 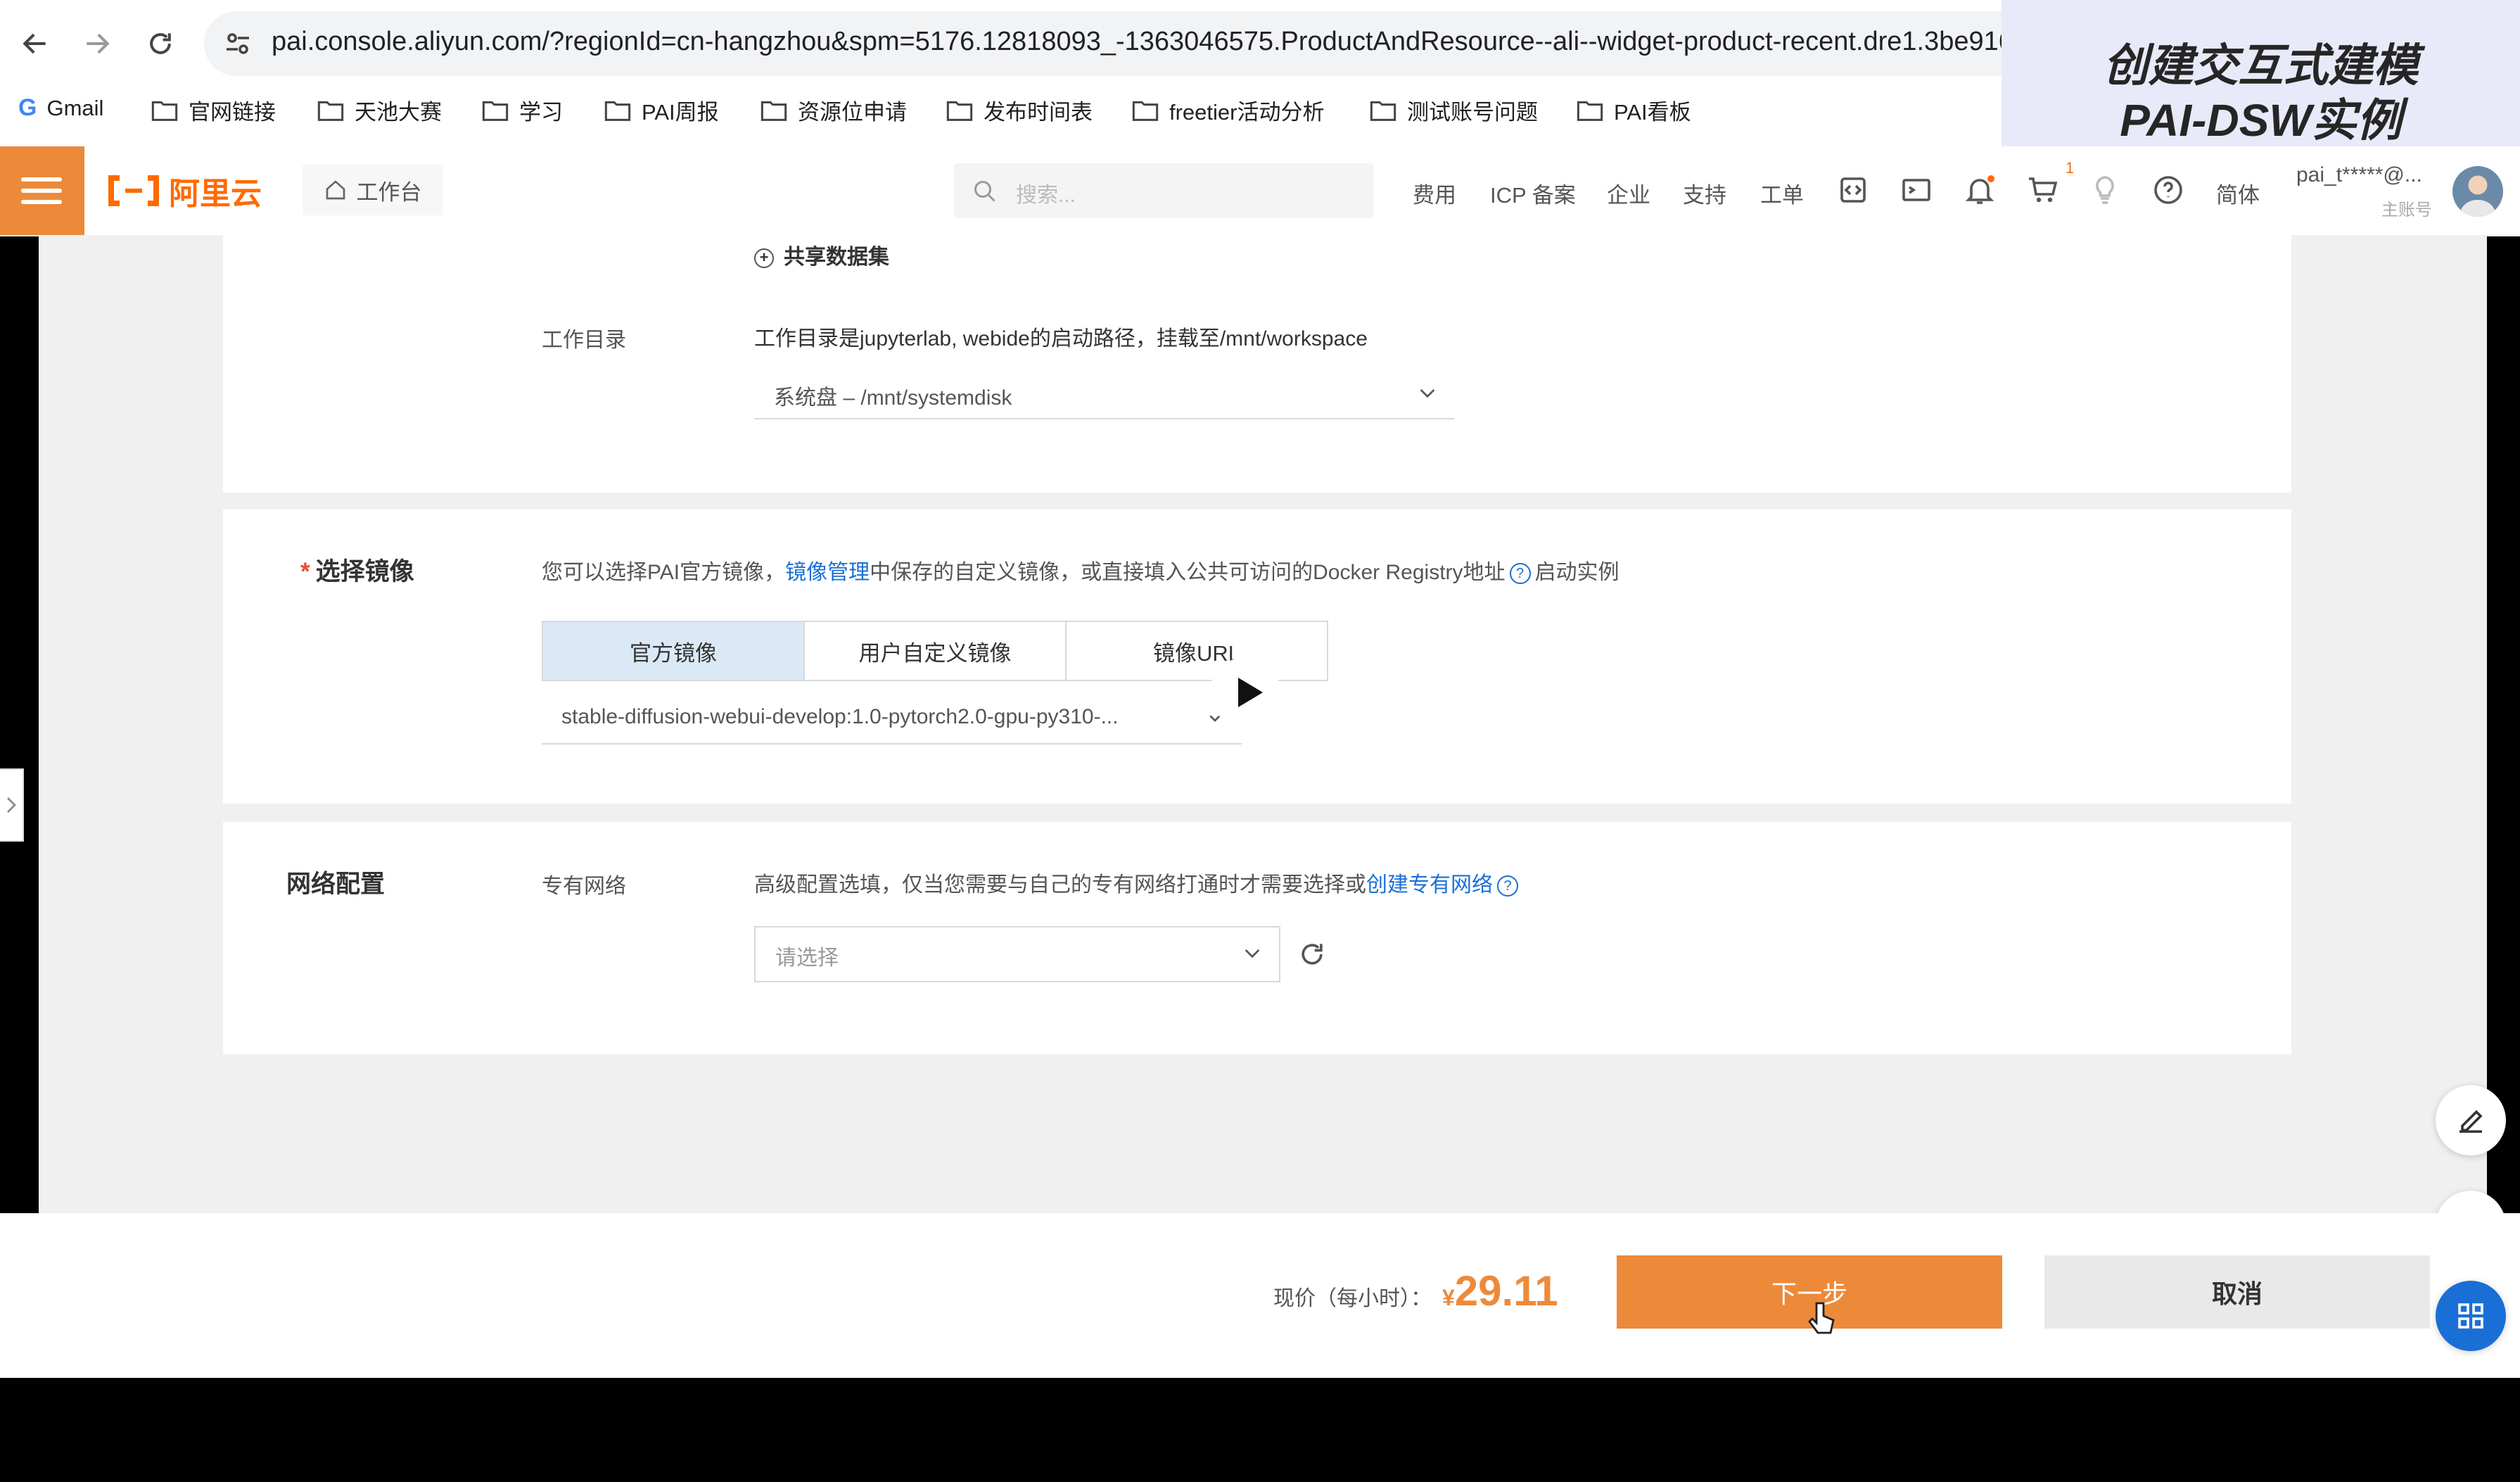 I want to click on edit-button, so click(x=2471, y=1120).